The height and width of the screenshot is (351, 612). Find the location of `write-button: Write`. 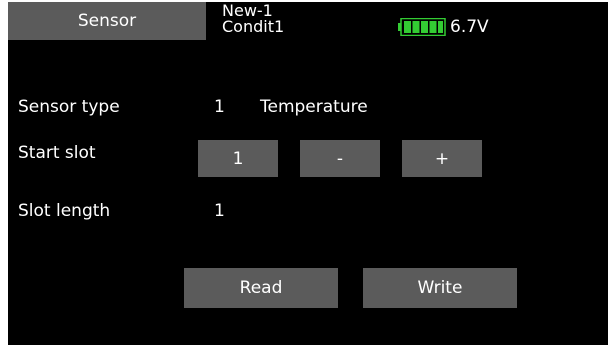

write-button: Write is located at coordinates (440, 288).